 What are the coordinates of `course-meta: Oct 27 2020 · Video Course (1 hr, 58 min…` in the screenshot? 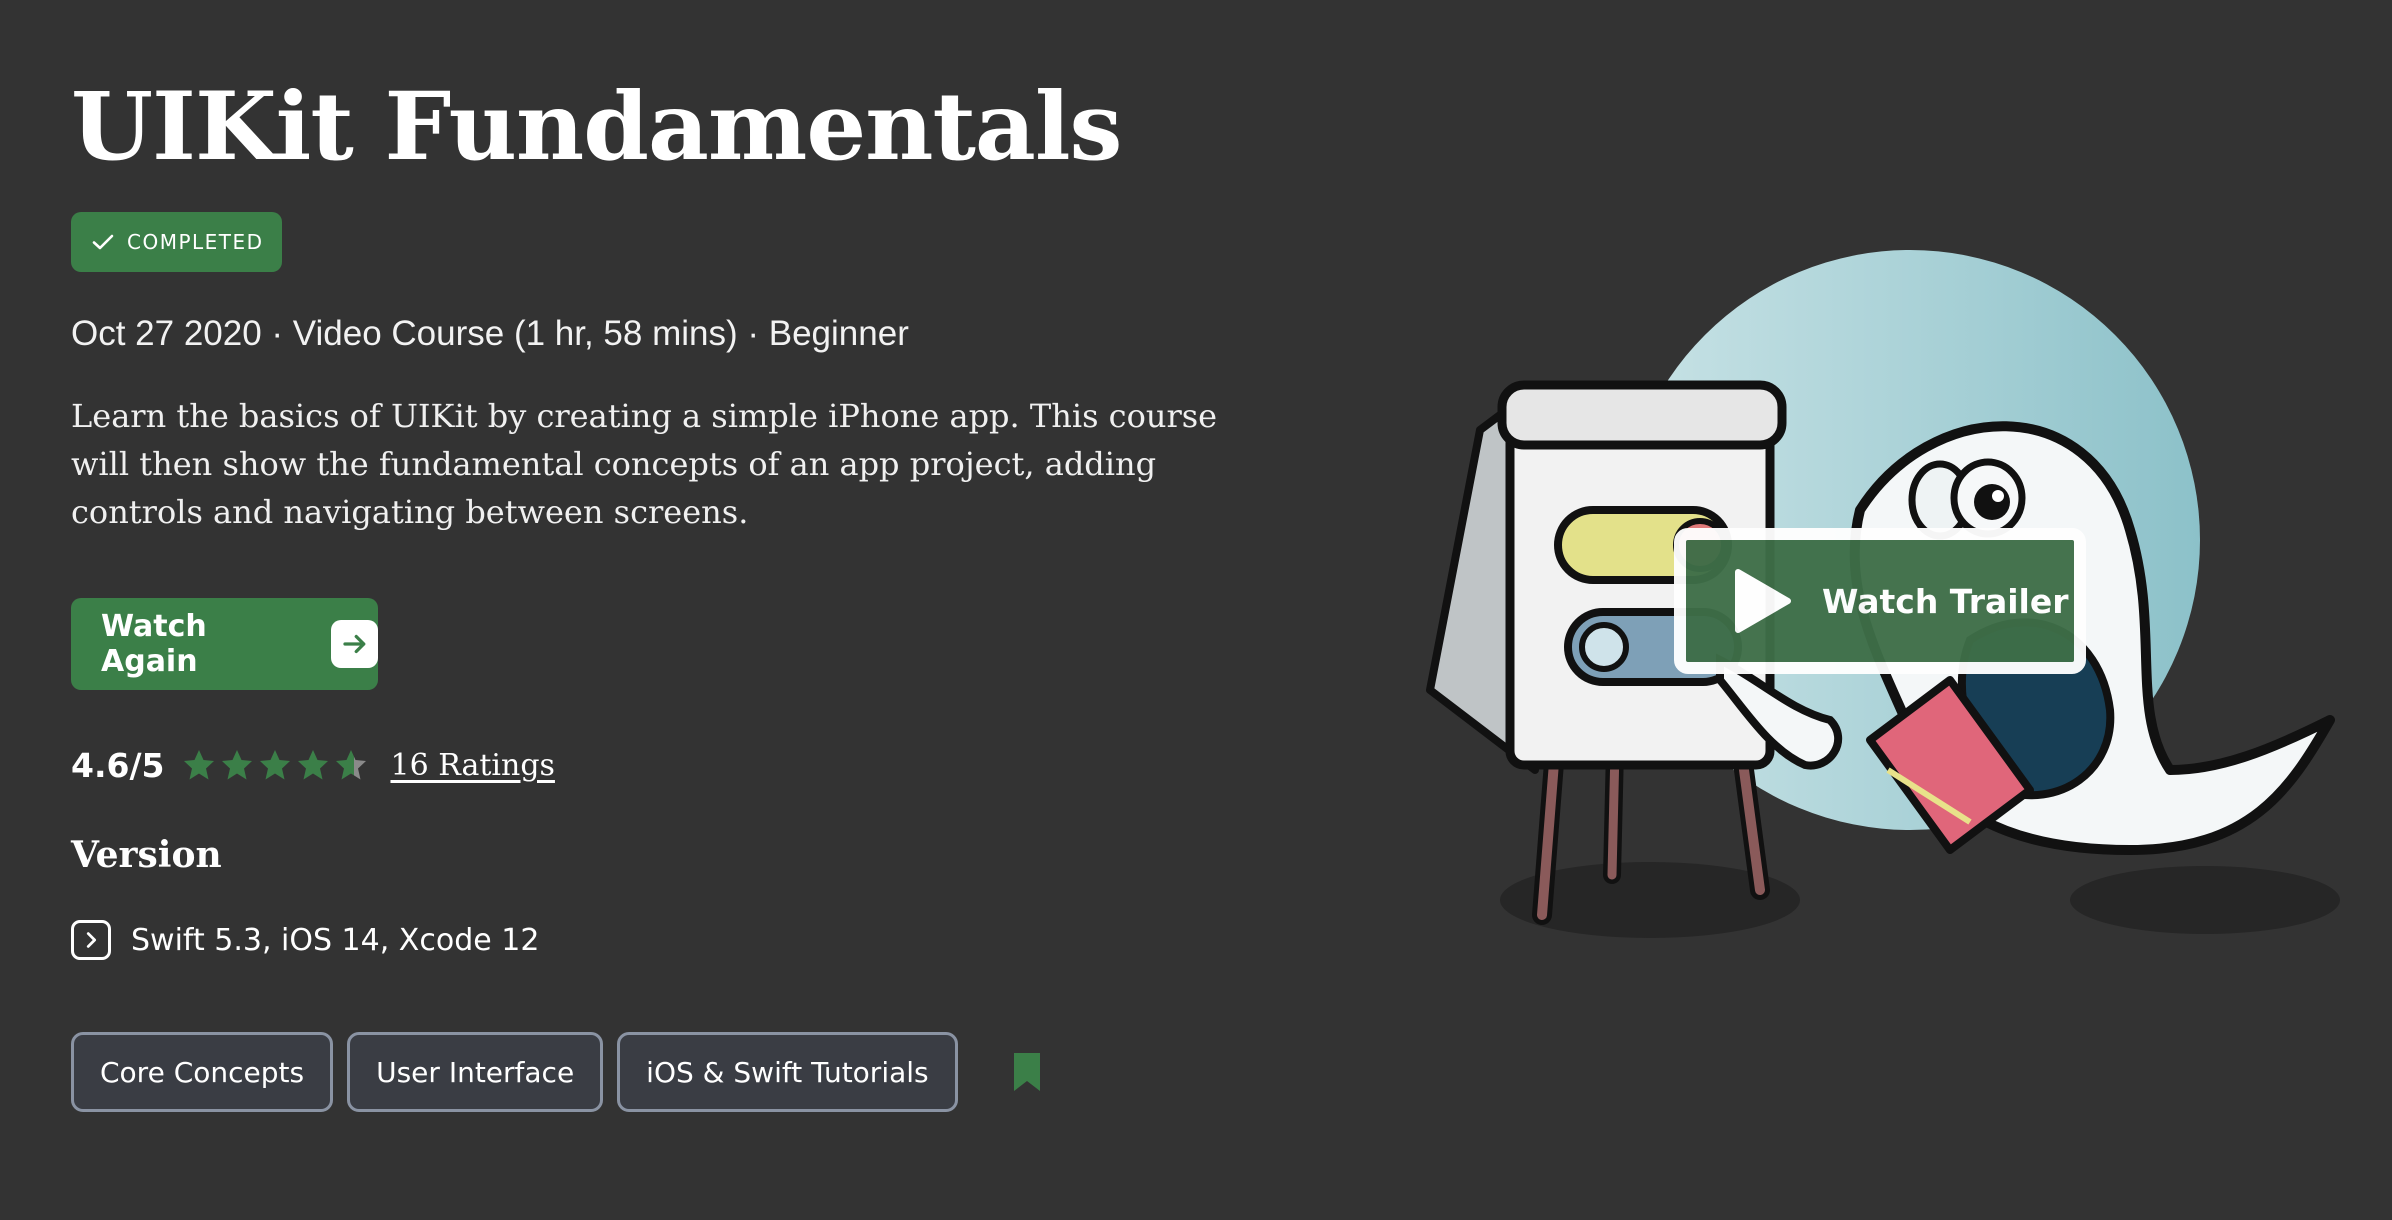 It's located at (490, 333).